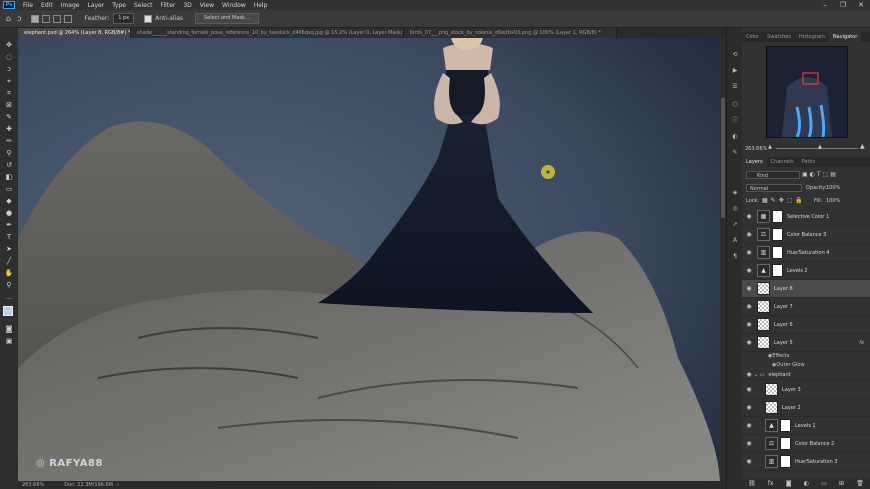  I want to click on feather-input: 1 px, so click(124, 18).